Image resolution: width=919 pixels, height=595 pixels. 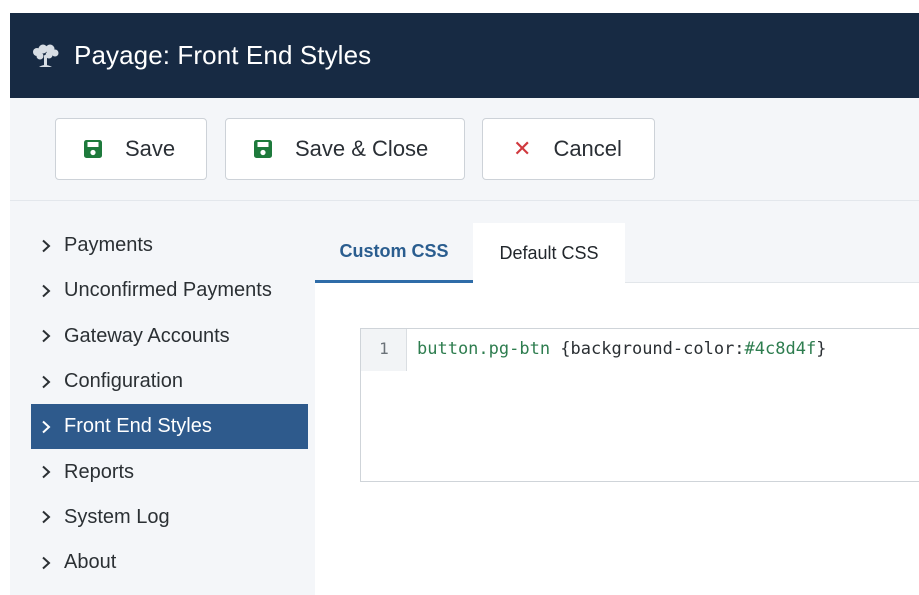 What do you see at coordinates (522, 148) in the screenshot?
I see `x-icon: ✕` at bounding box center [522, 148].